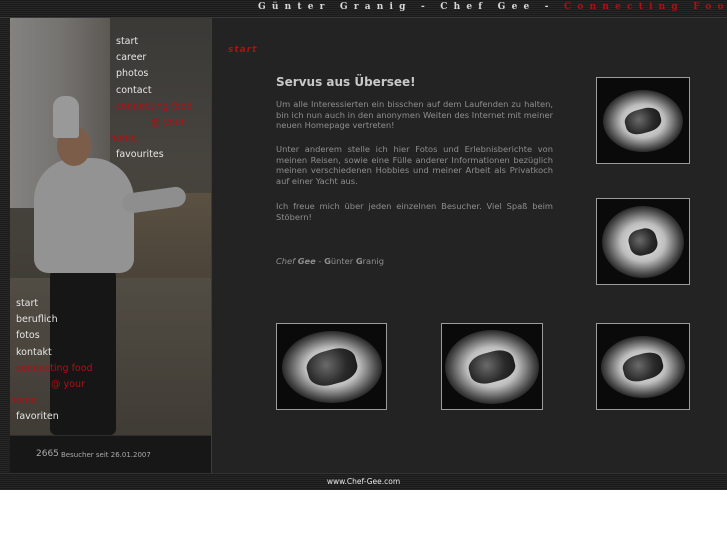  Describe the element at coordinates (63, 401) in the screenshot. I see `nav-de-home: home` at that location.